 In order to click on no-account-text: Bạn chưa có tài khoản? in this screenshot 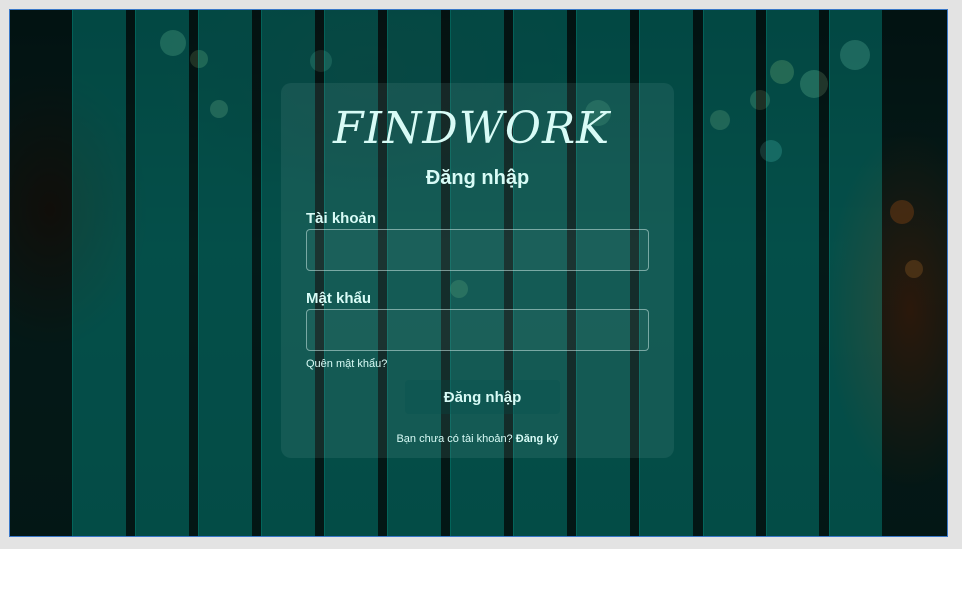, I will do `click(454, 439)`.